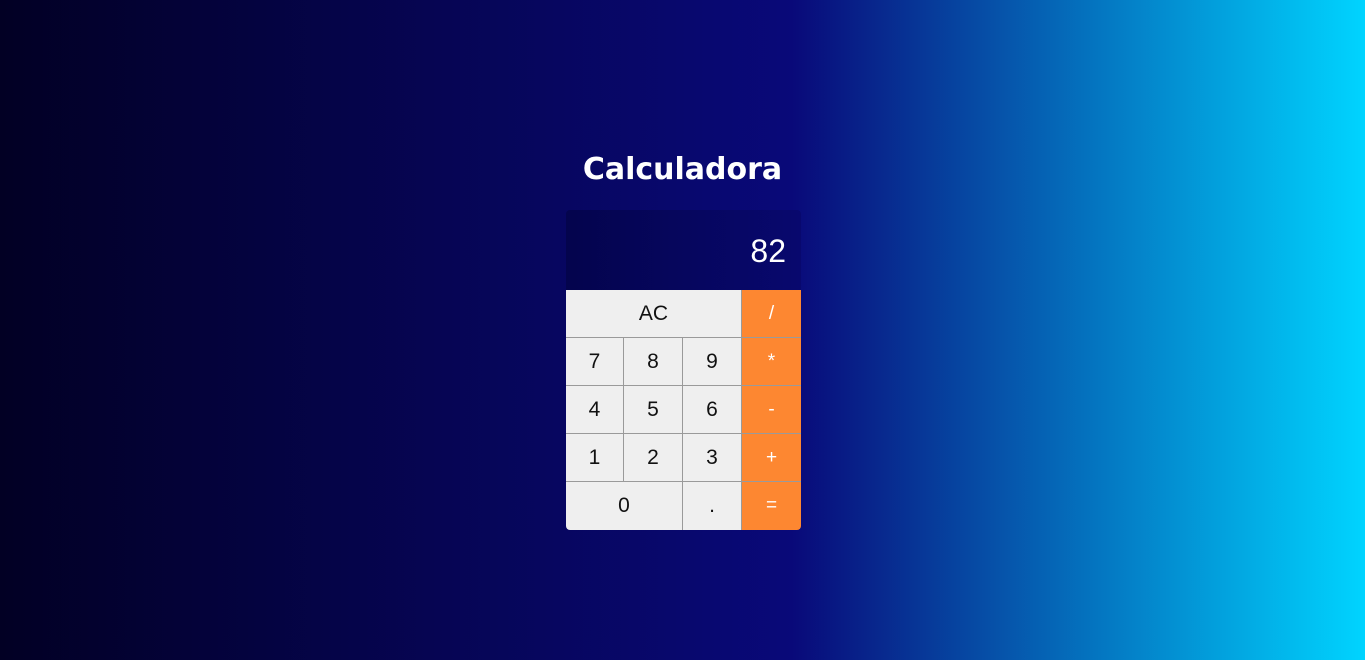 The image size is (1365, 660). I want to click on digit-7-button: 7, so click(595, 362).